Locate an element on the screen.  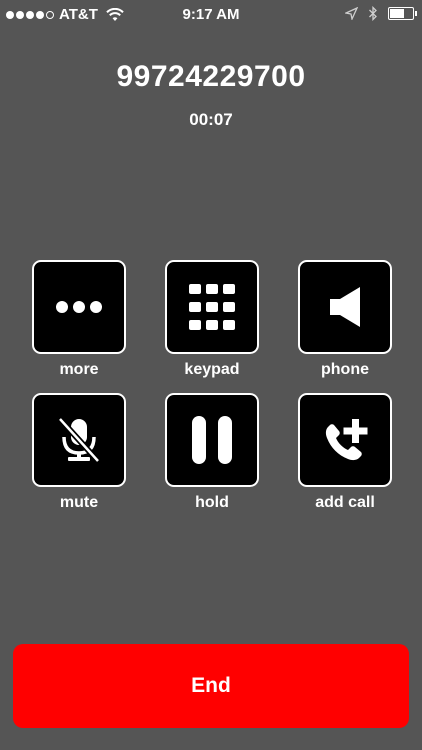
speaker-icon is located at coordinates (345, 307).